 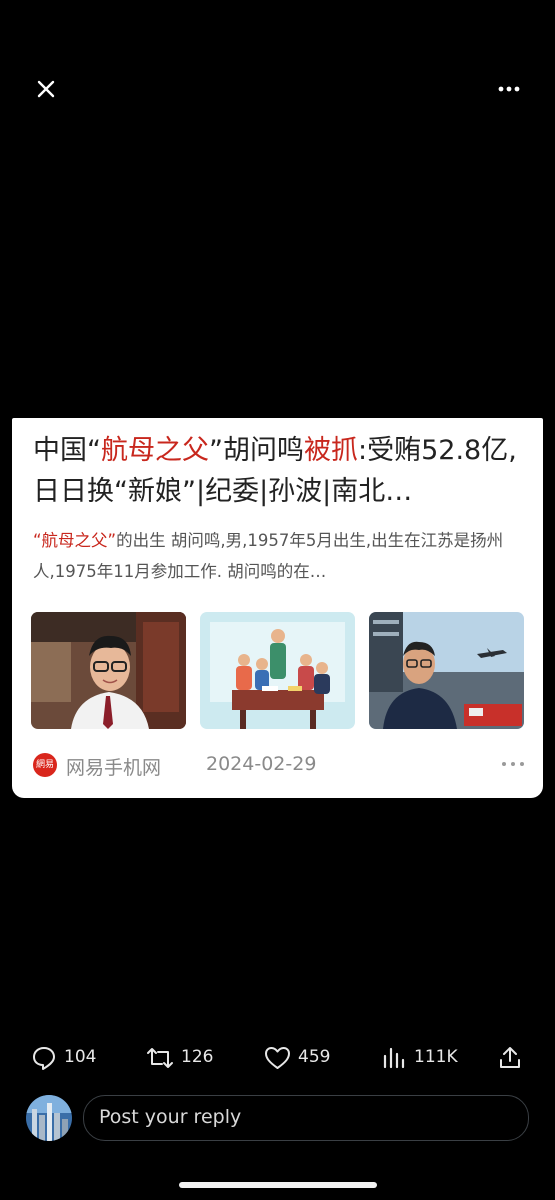 I want to click on like-count: 459, so click(x=314, y=1057).